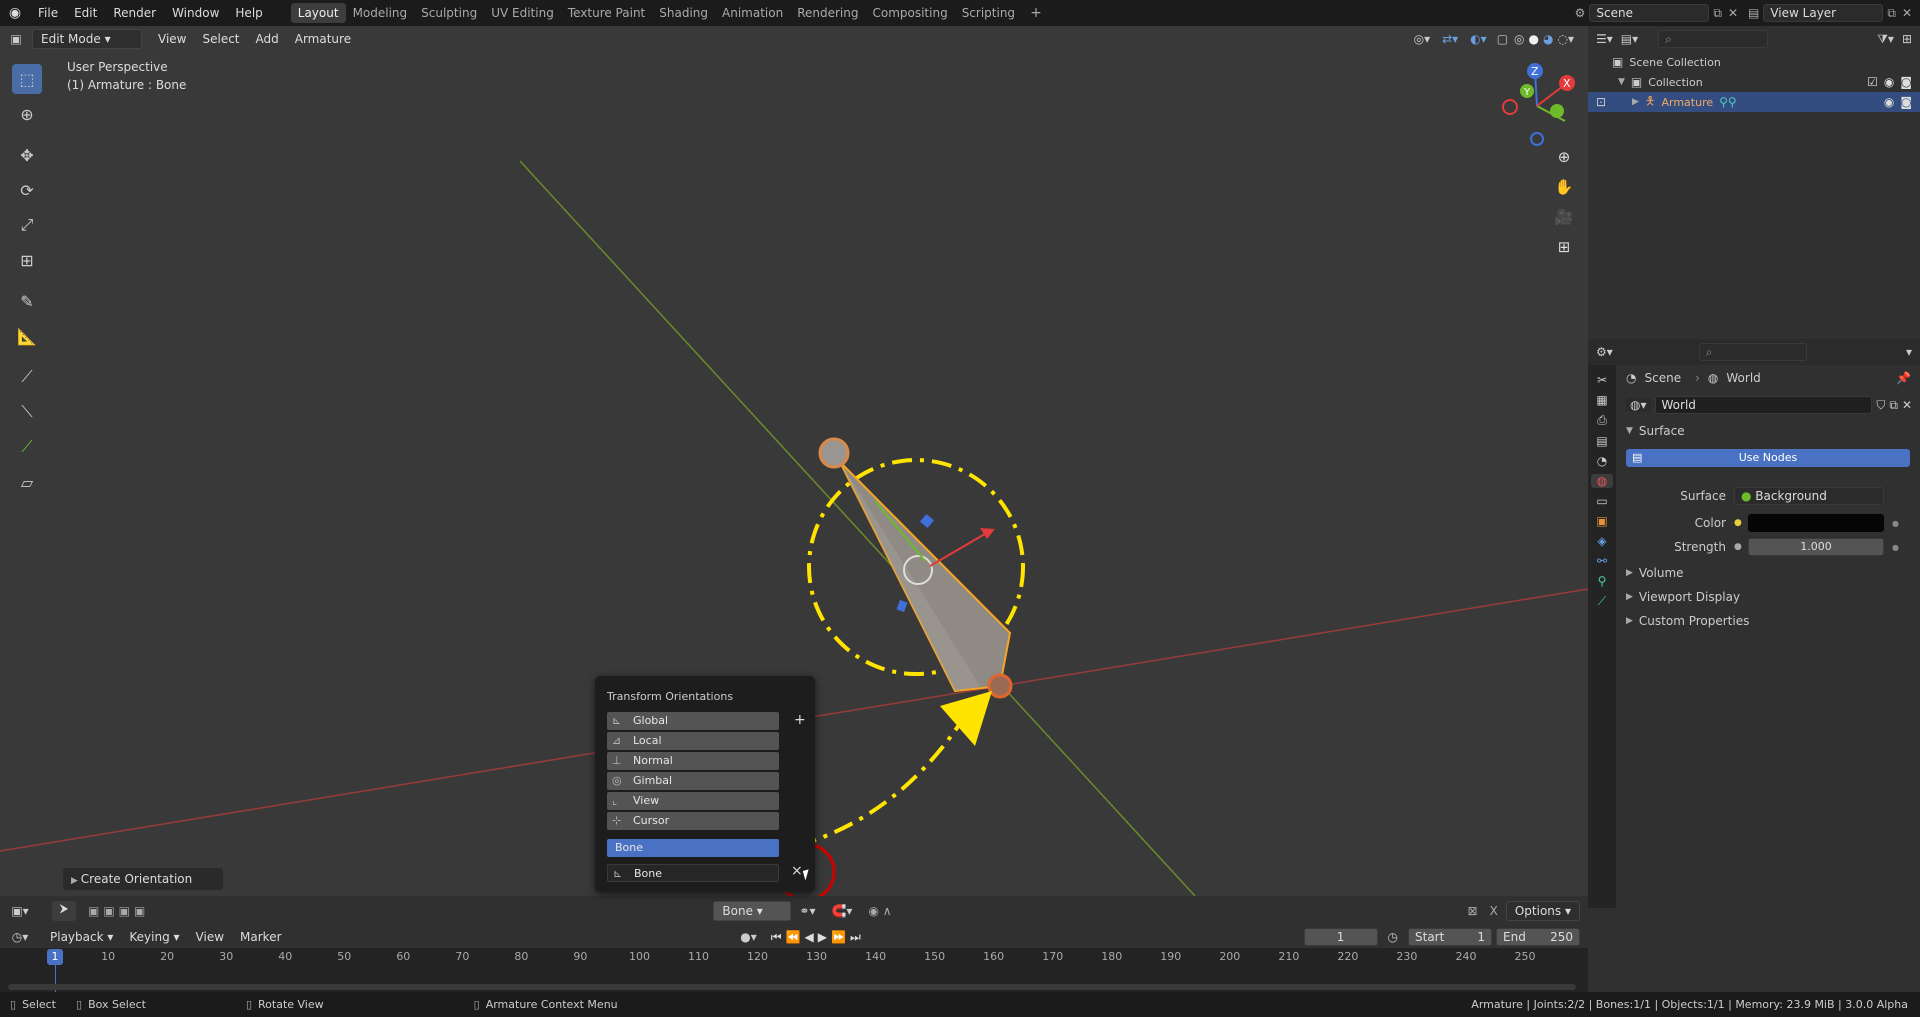 Image resolution: width=1920 pixels, height=1017 pixels. Describe the element at coordinates (1564, 217) in the screenshot. I see `camera-icon: 🎥` at that location.